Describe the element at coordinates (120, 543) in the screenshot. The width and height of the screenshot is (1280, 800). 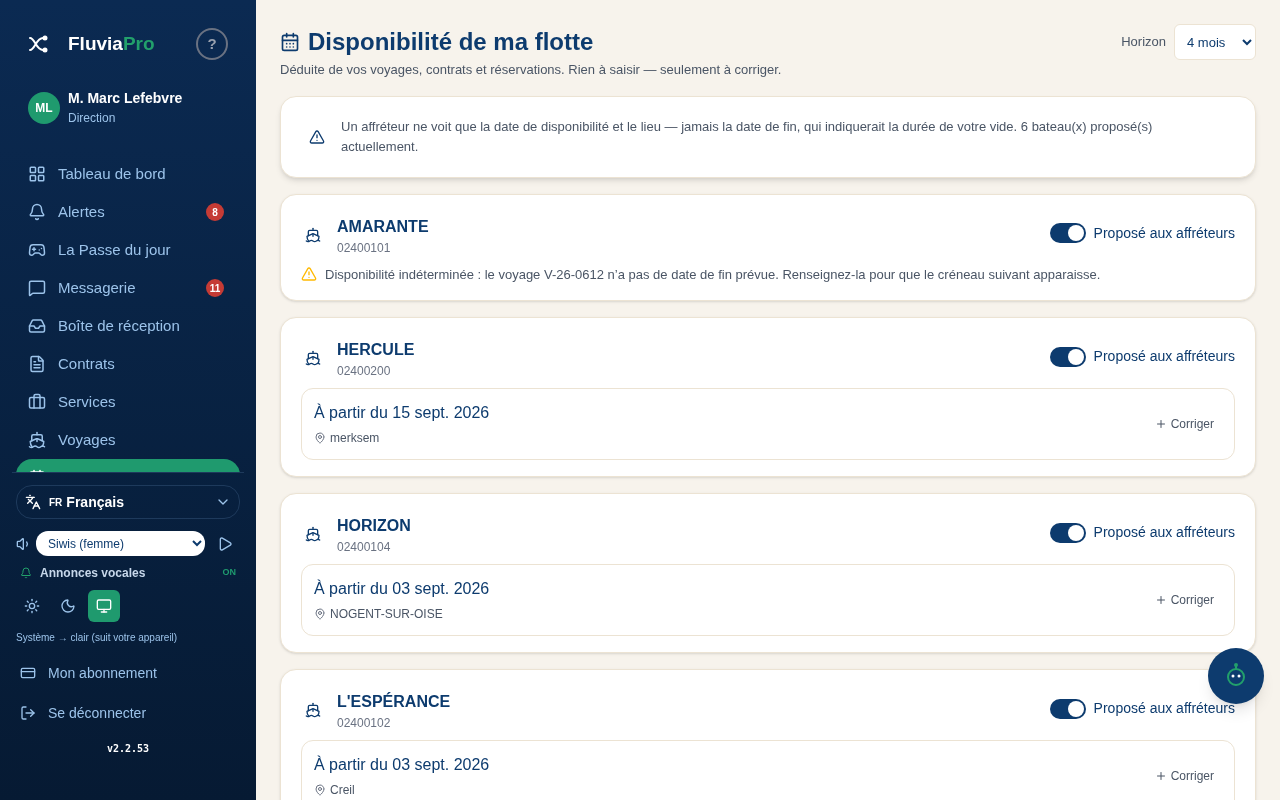
I see `voice-select: Siwis (femme)` at that location.